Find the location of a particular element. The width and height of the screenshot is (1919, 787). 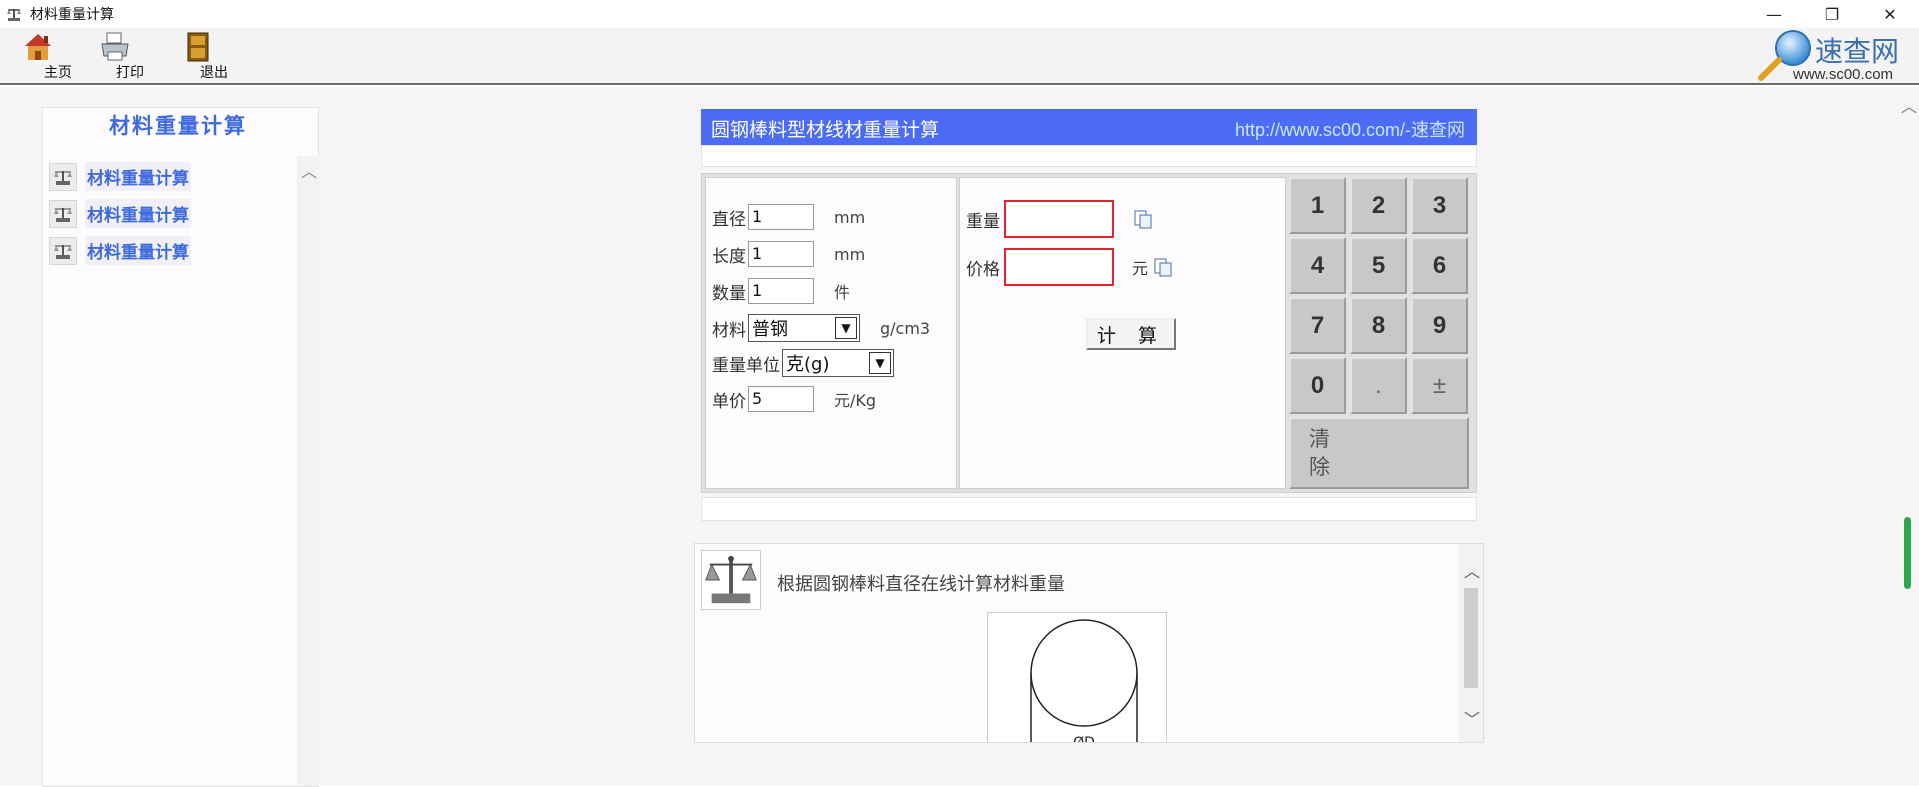

price-result-label: 价格 is located at coordinates (983, 269).